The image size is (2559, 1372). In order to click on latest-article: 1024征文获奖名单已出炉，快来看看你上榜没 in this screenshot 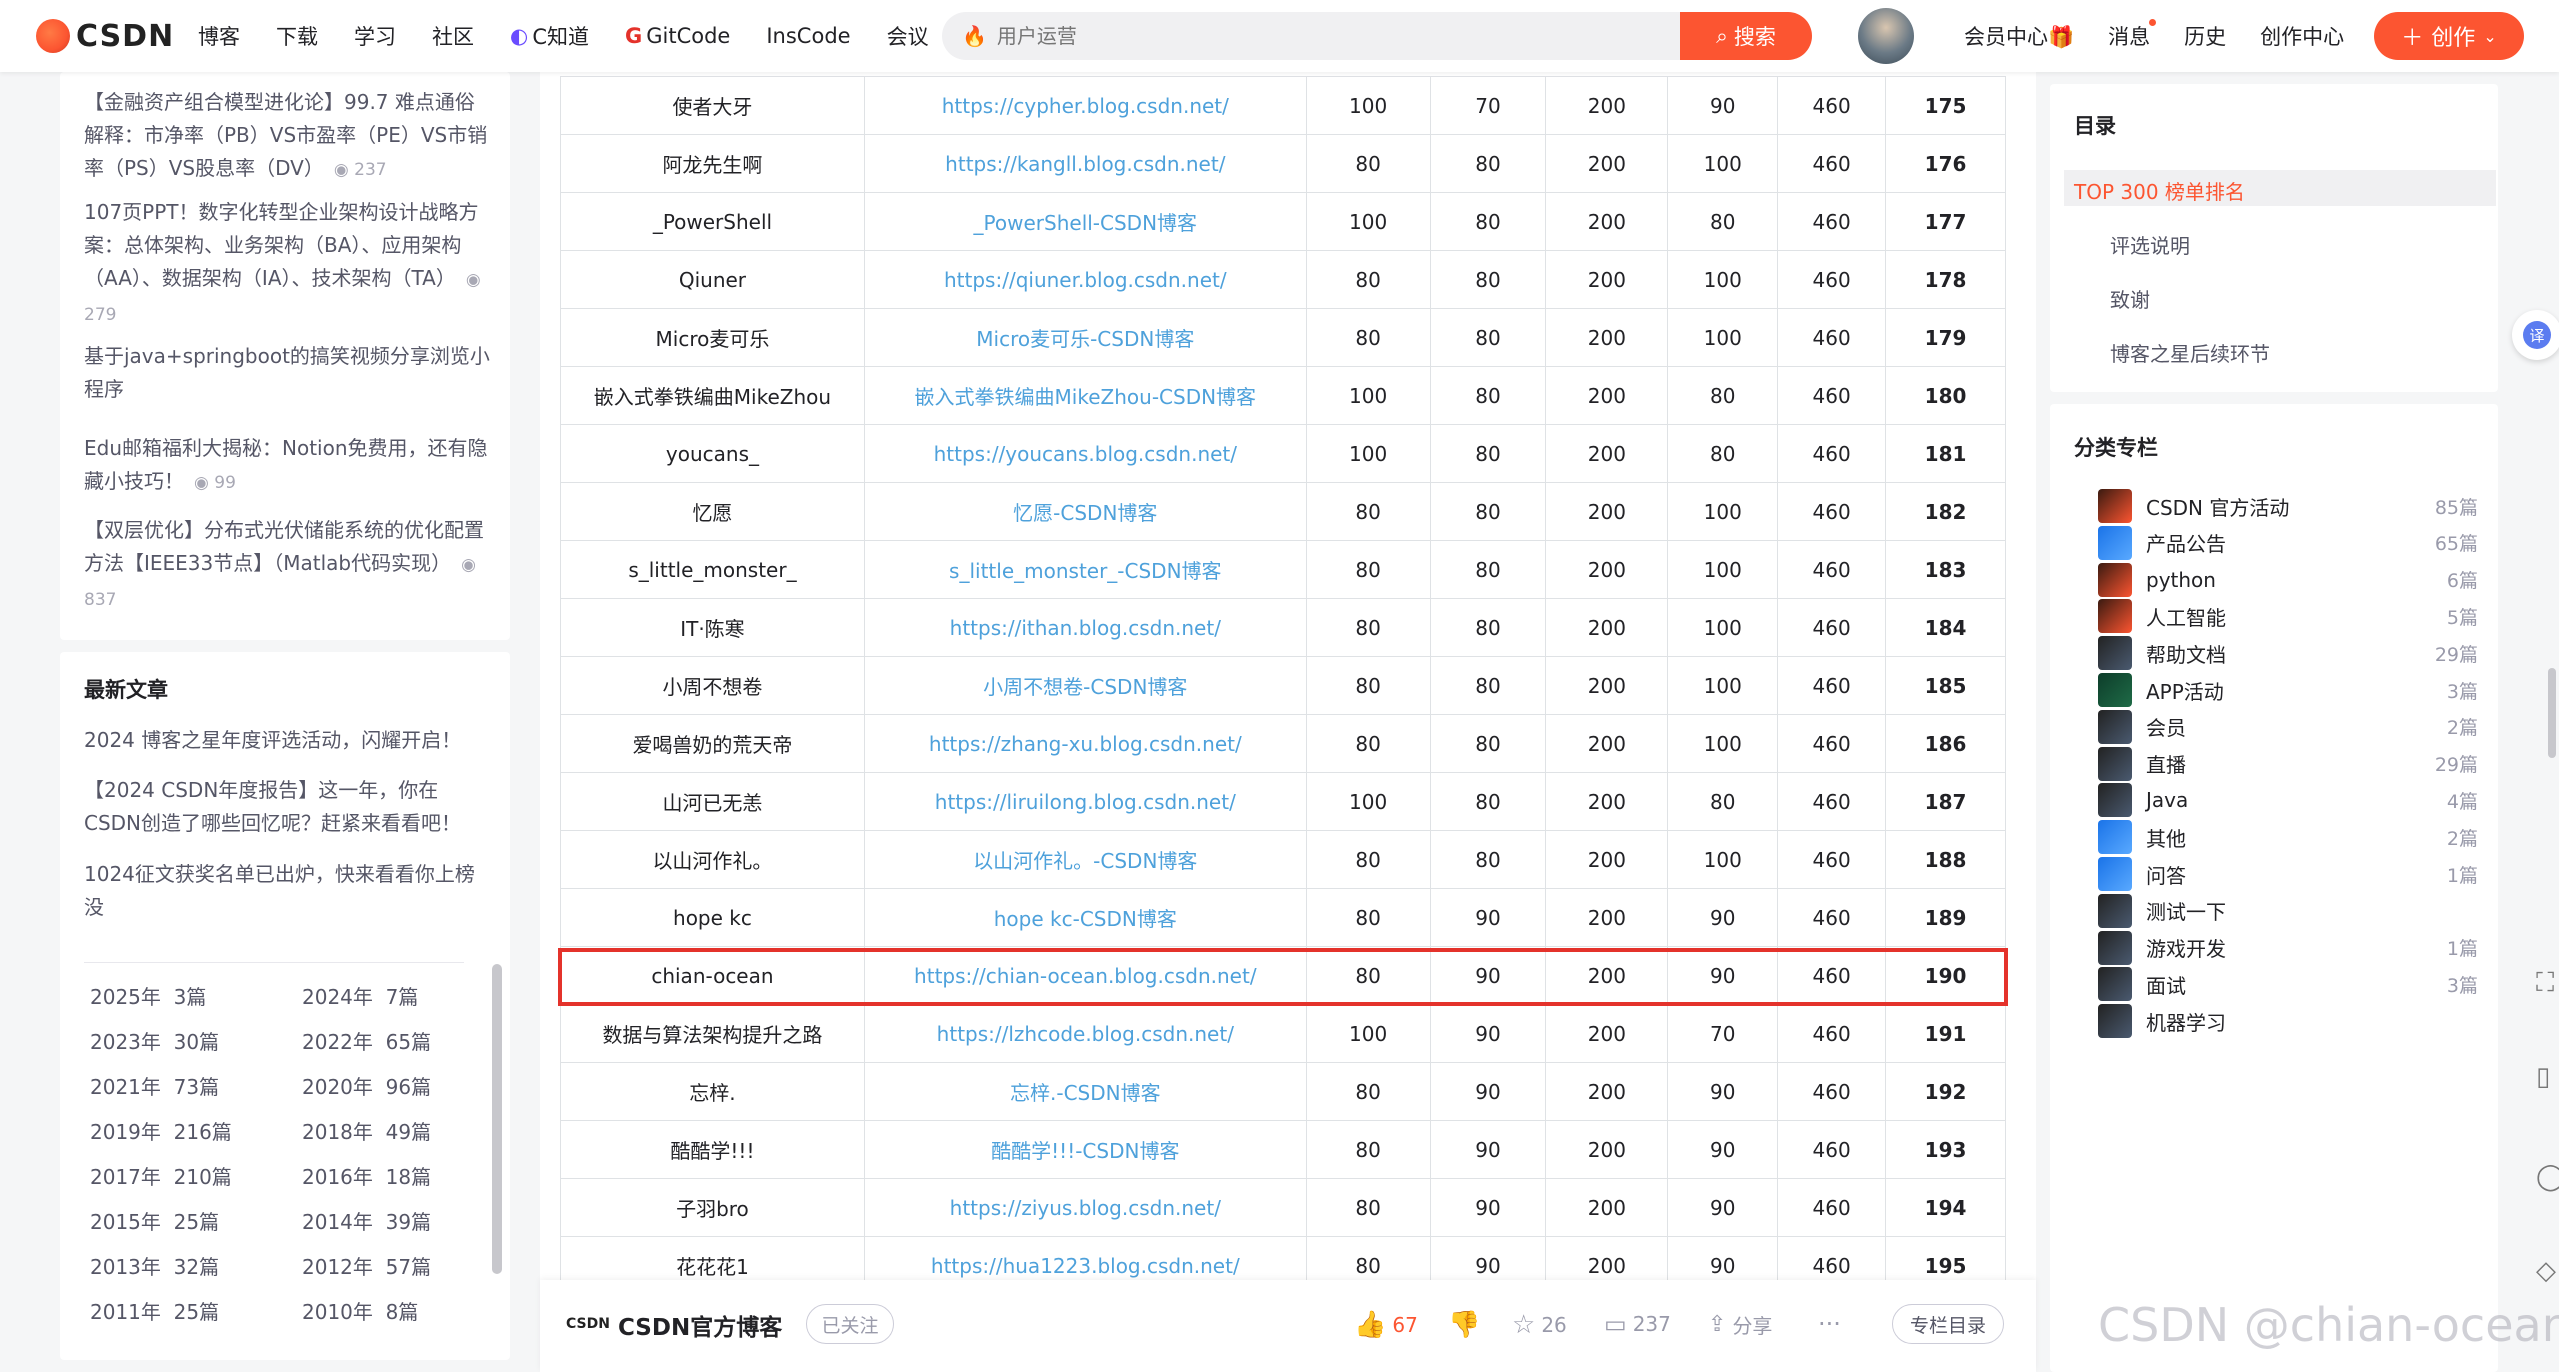, I will do `click(287, 891)`.